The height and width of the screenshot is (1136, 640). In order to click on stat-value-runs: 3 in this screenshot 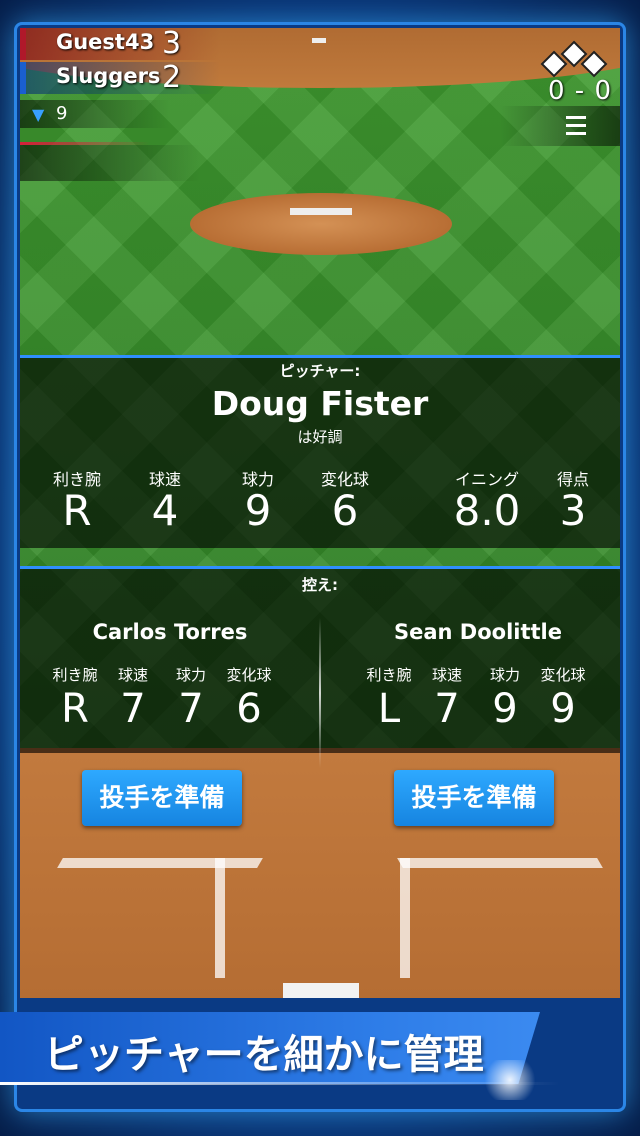, I will do `click(573, 510)`.